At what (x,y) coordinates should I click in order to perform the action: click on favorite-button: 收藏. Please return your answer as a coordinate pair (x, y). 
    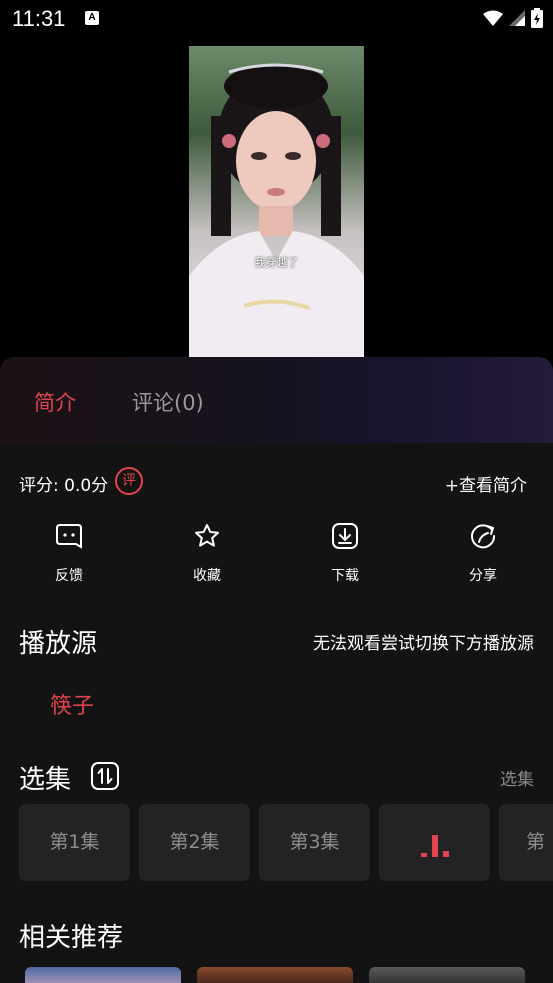
    Looking at the image, I should click on (207, 553).